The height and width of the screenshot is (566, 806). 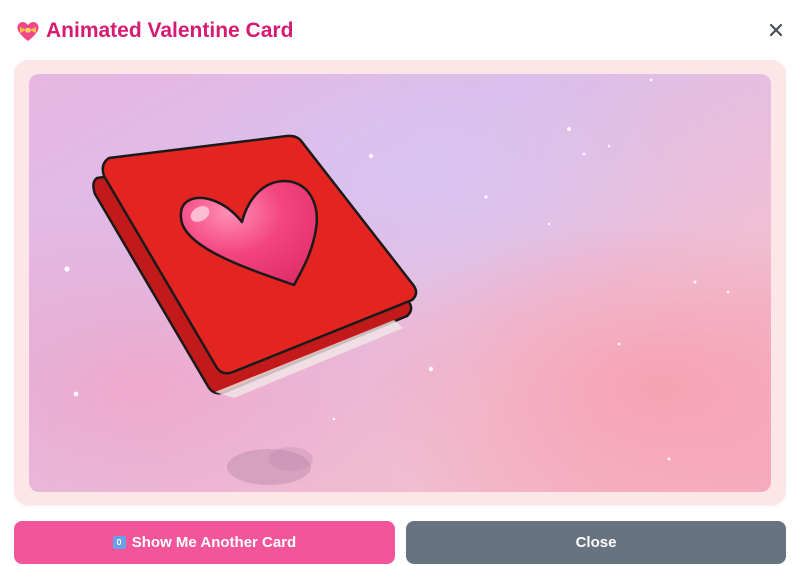 I want to click on show-another-card-button: Show Me Another Card, so click(x=204, y=542).